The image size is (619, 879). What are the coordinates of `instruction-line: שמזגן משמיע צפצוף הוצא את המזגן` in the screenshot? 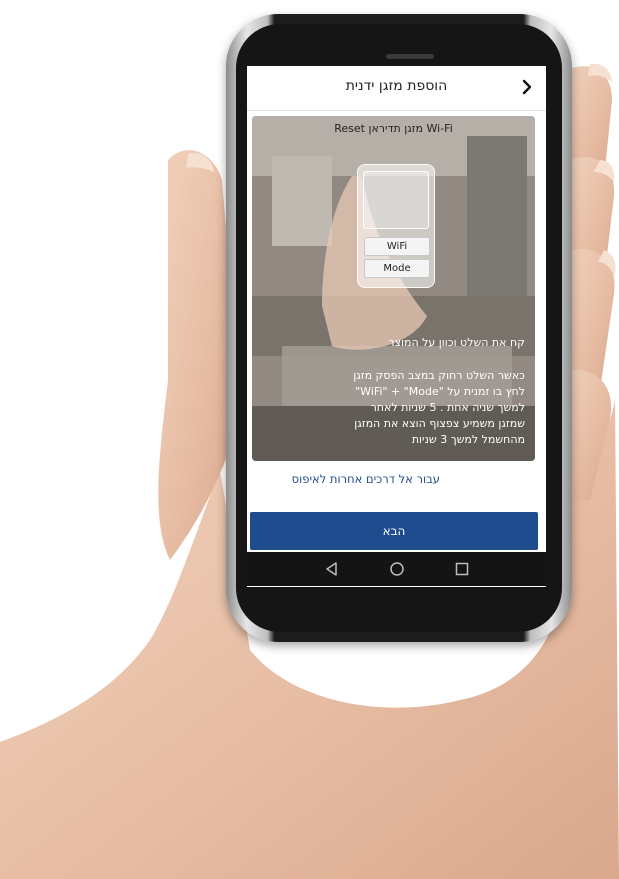 It's located at (439, 423).